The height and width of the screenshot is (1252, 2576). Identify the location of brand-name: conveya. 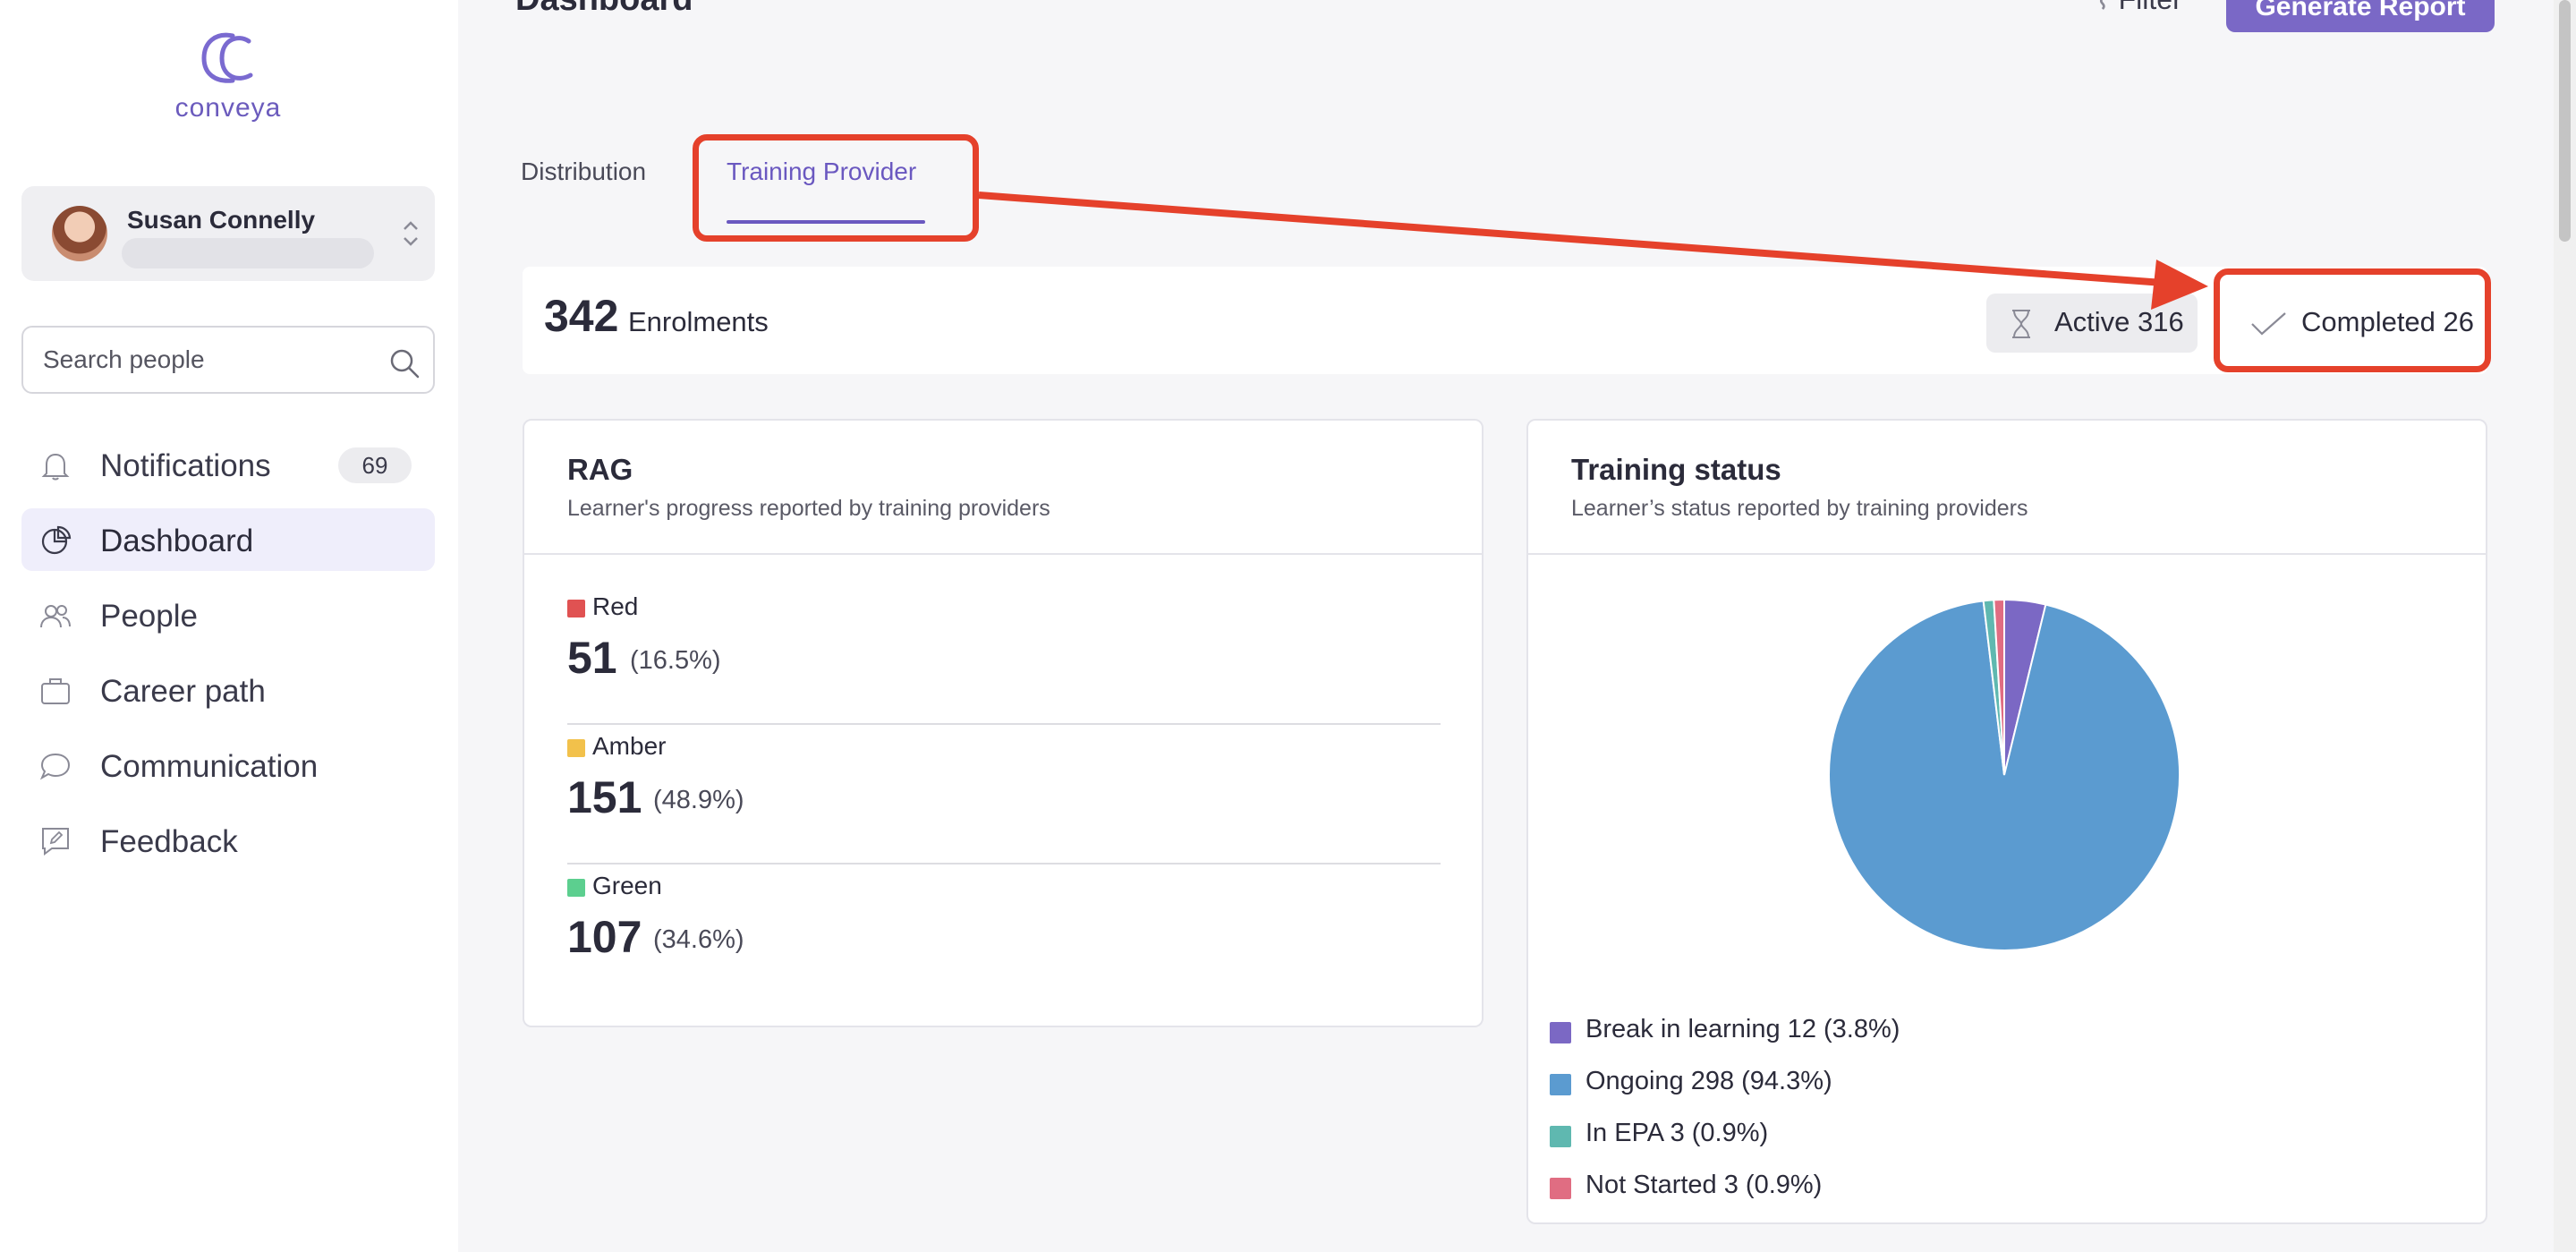
(228, 108).